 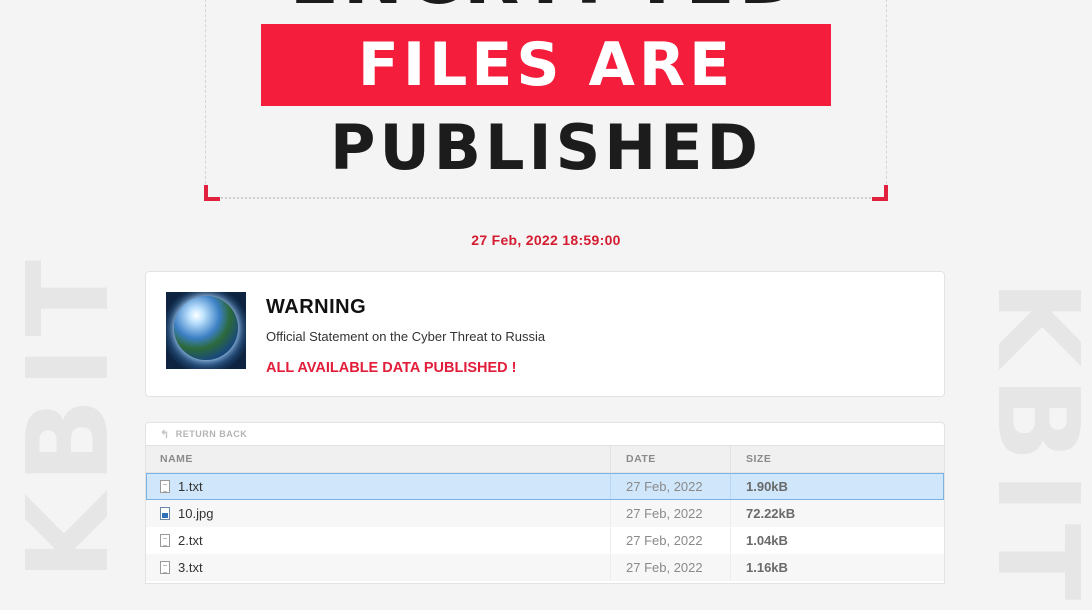 What do you see at coordinates (837, 486) in the screenshot?
I see `file-size: 1.90kB` at bounding box center [837, 486].